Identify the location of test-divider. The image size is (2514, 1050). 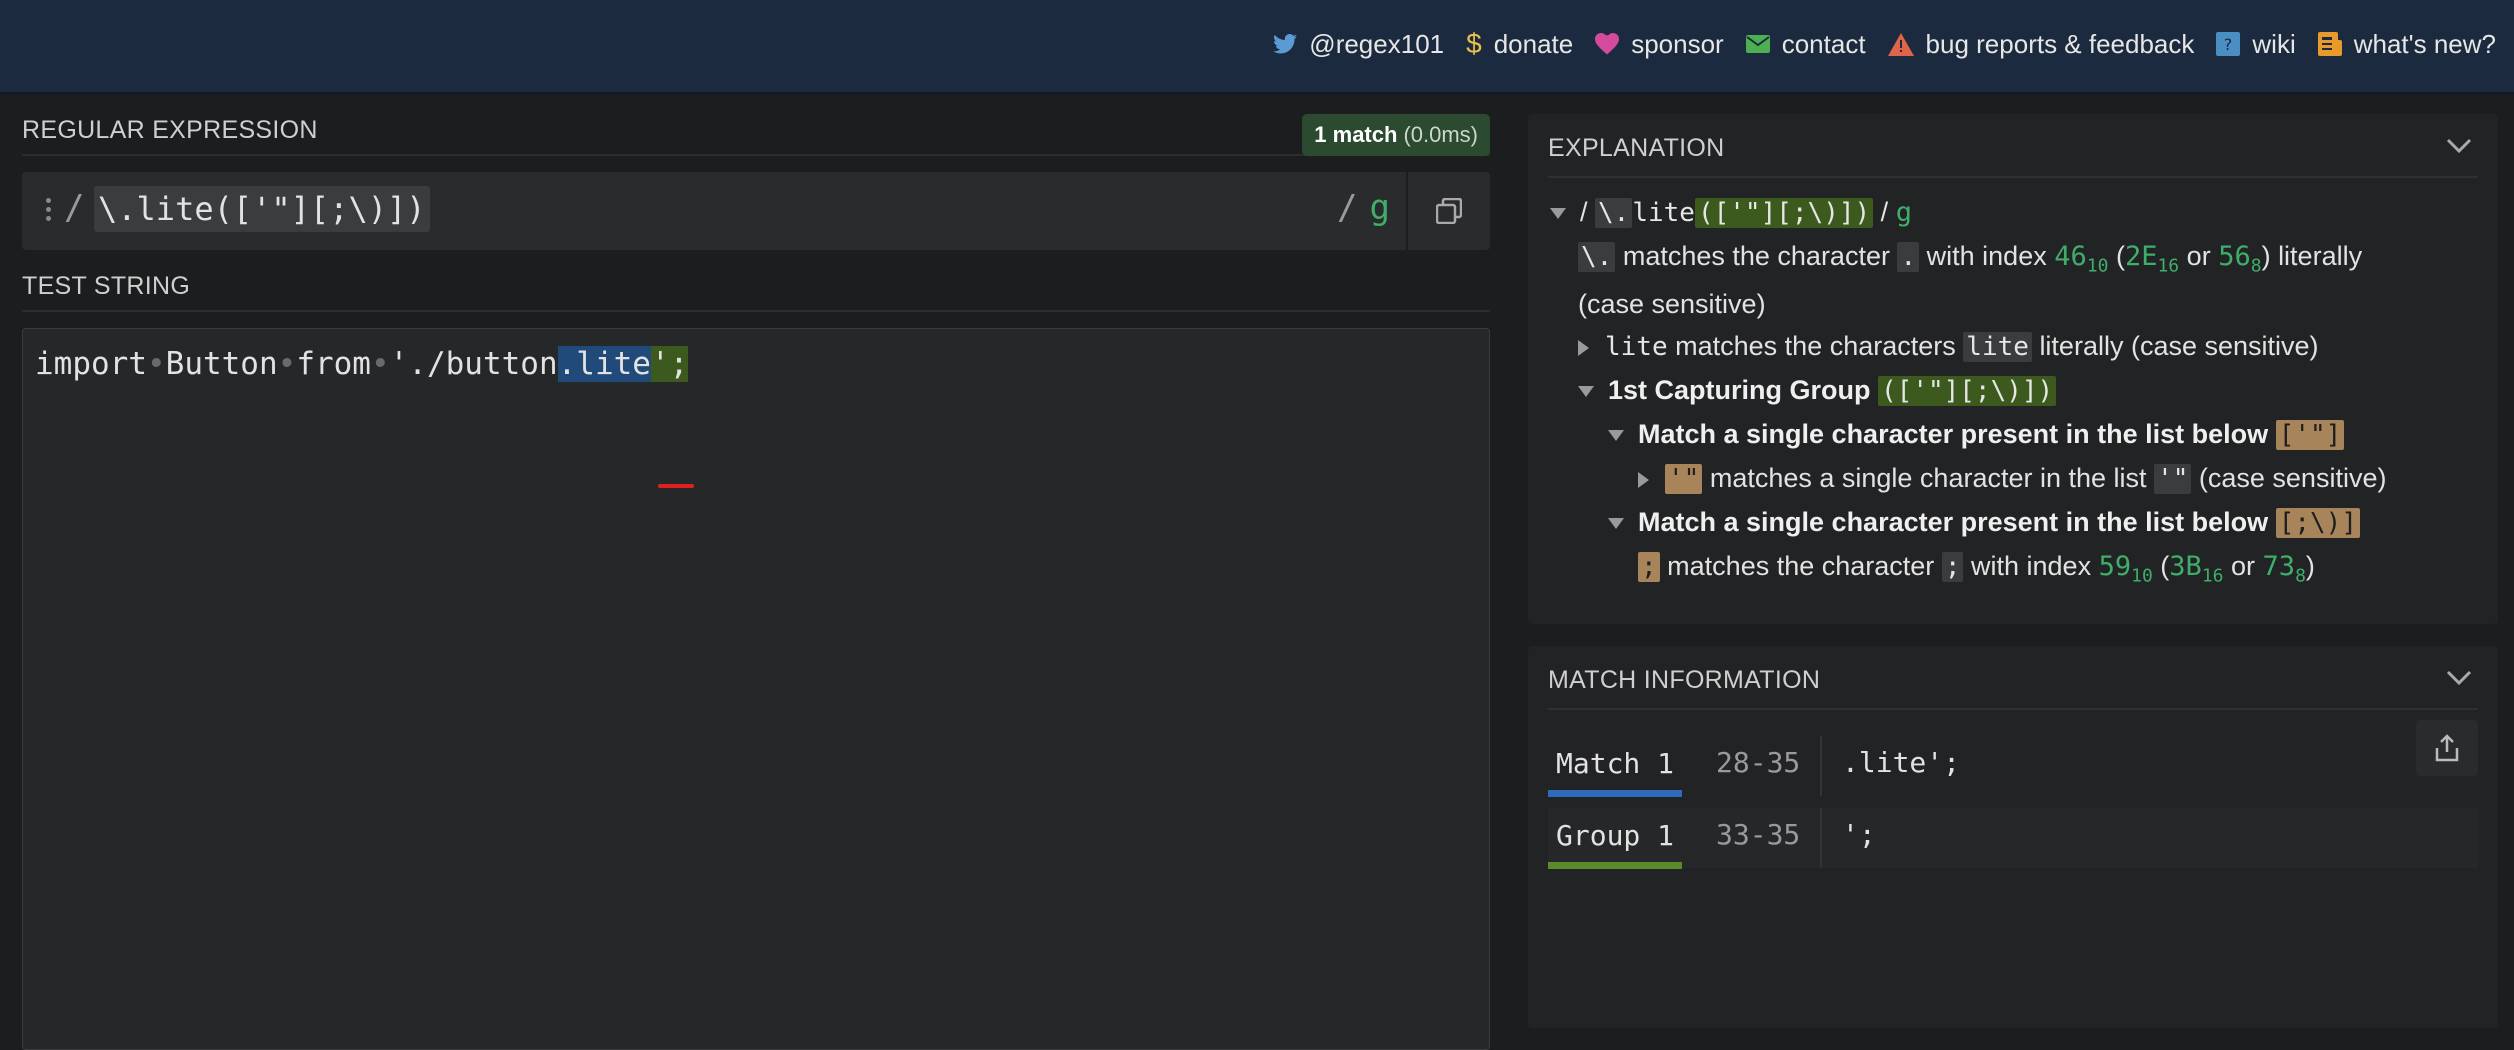
(756, 311).